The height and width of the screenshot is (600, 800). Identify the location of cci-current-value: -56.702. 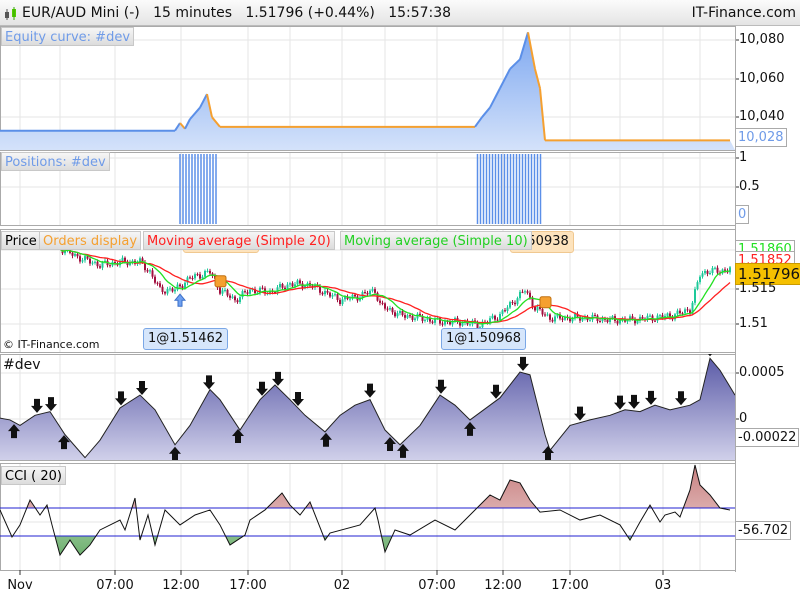
(763, 530).